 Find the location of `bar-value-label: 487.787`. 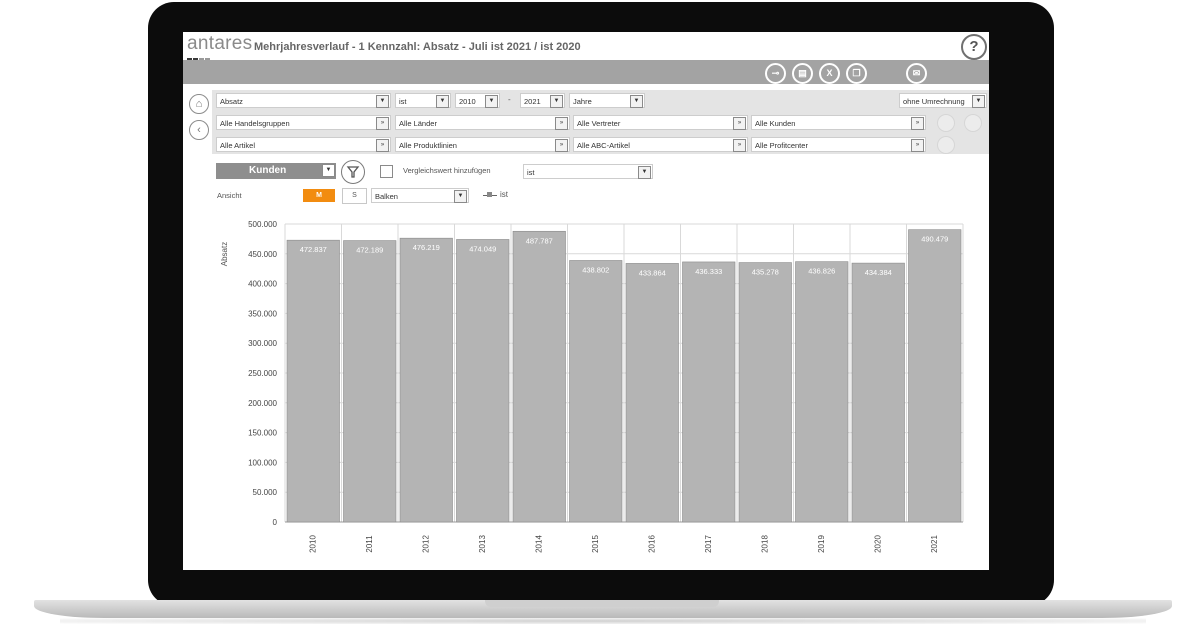

bar-value-label: 487.787 is located at coordinates (539, 240).